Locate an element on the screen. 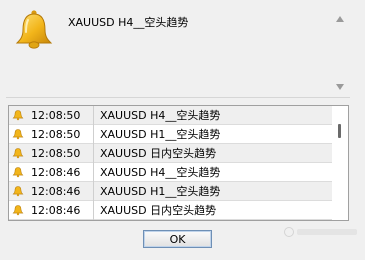 This screenshot has width=365, height=260. divider is located at coordinates (178, 97).